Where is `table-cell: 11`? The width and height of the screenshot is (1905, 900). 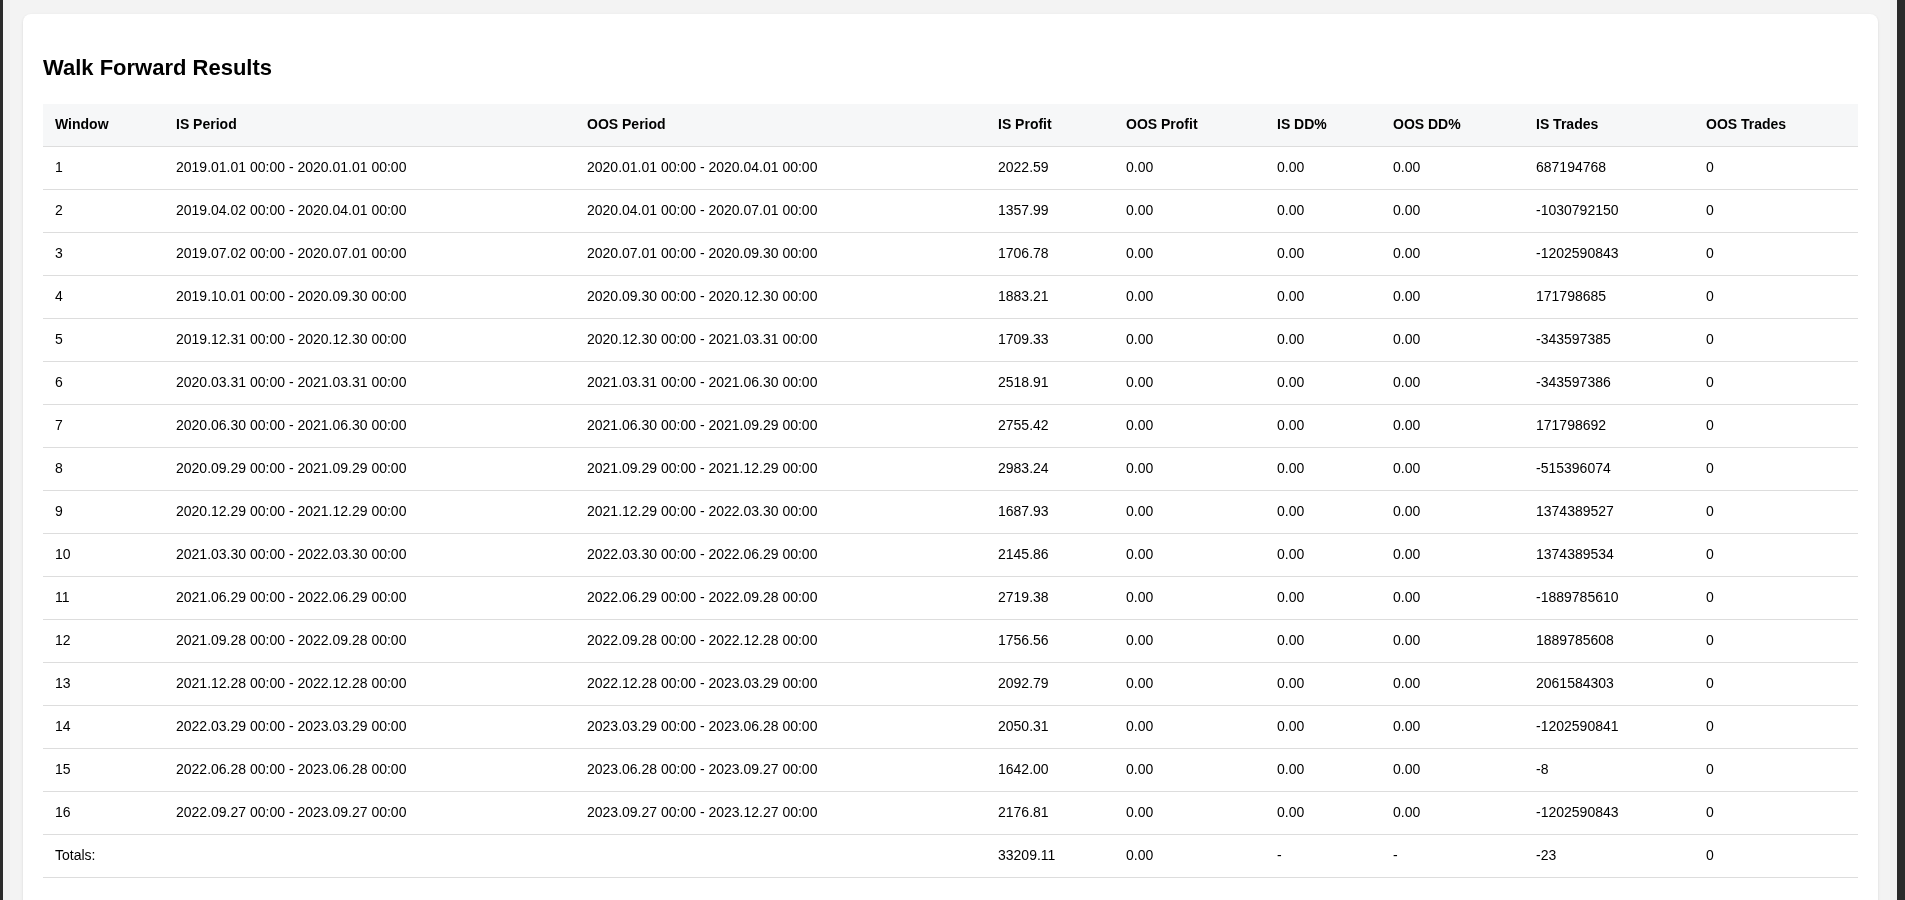
table-cell: 11 is located at coordinates (62, 597).